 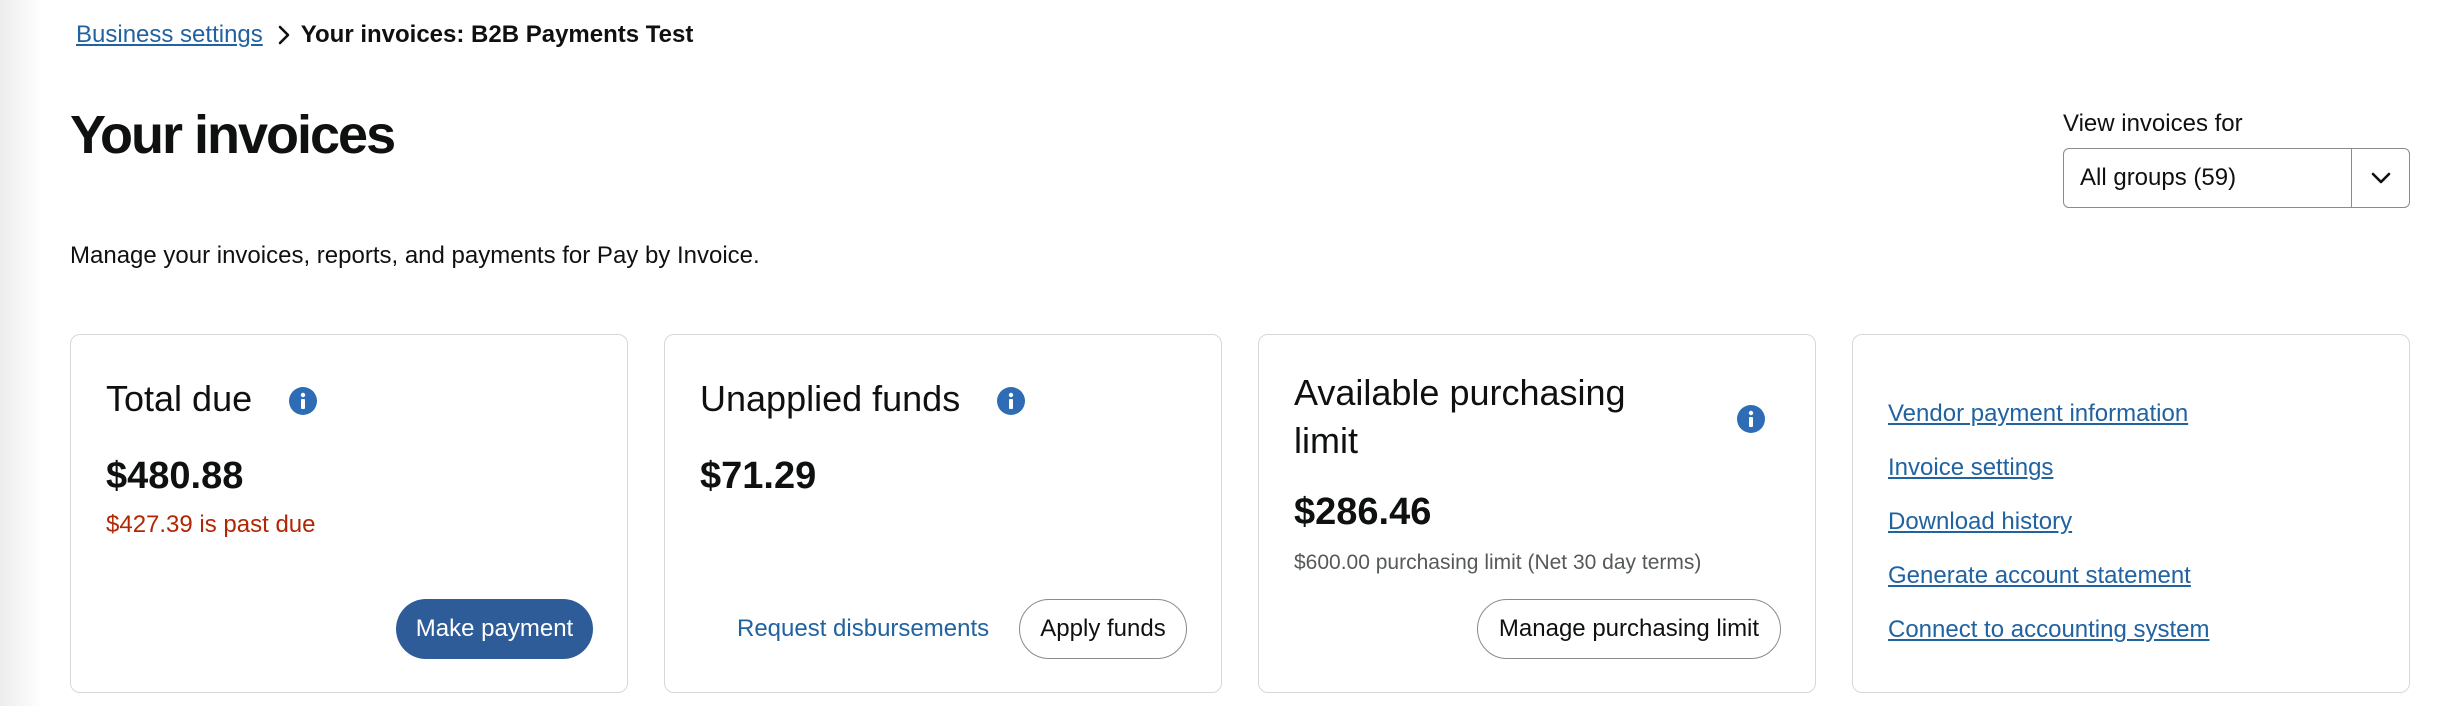 What do you see at coordinates (494, 629) in the screenshot?
I see `make-payment-button: Make payment` at bounding box center [494, 629].